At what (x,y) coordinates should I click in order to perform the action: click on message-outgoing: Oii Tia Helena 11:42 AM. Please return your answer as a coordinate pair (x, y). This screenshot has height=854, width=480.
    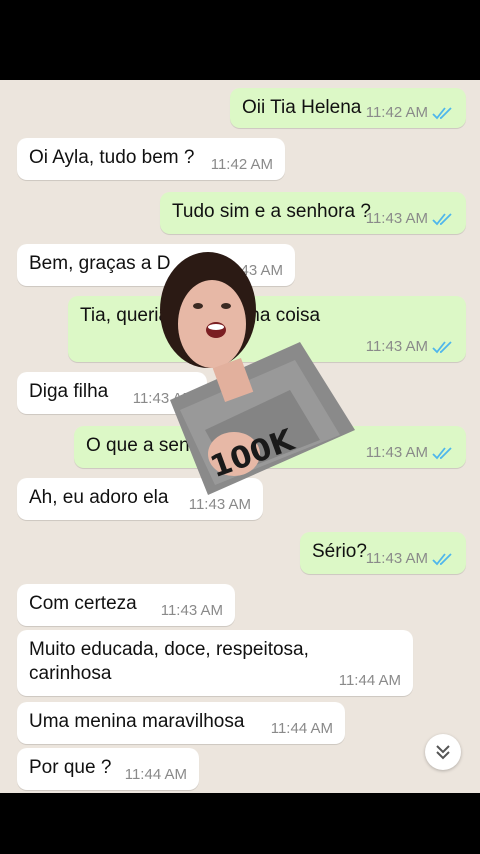
    Looking at the image, I should click on (348, 108).